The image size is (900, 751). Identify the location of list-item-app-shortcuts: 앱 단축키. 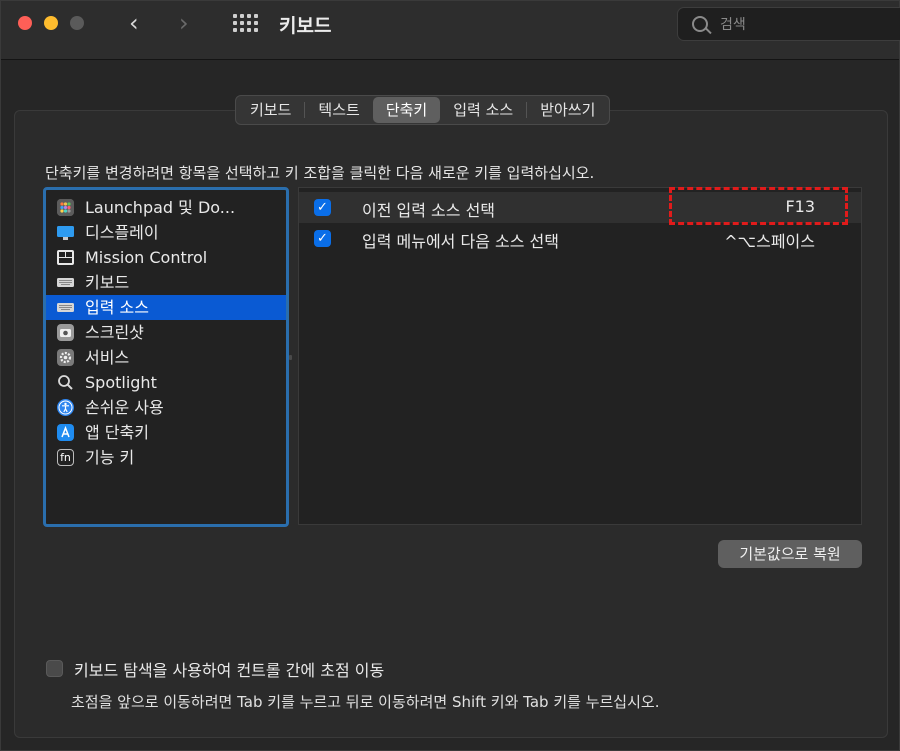
(166, 432).